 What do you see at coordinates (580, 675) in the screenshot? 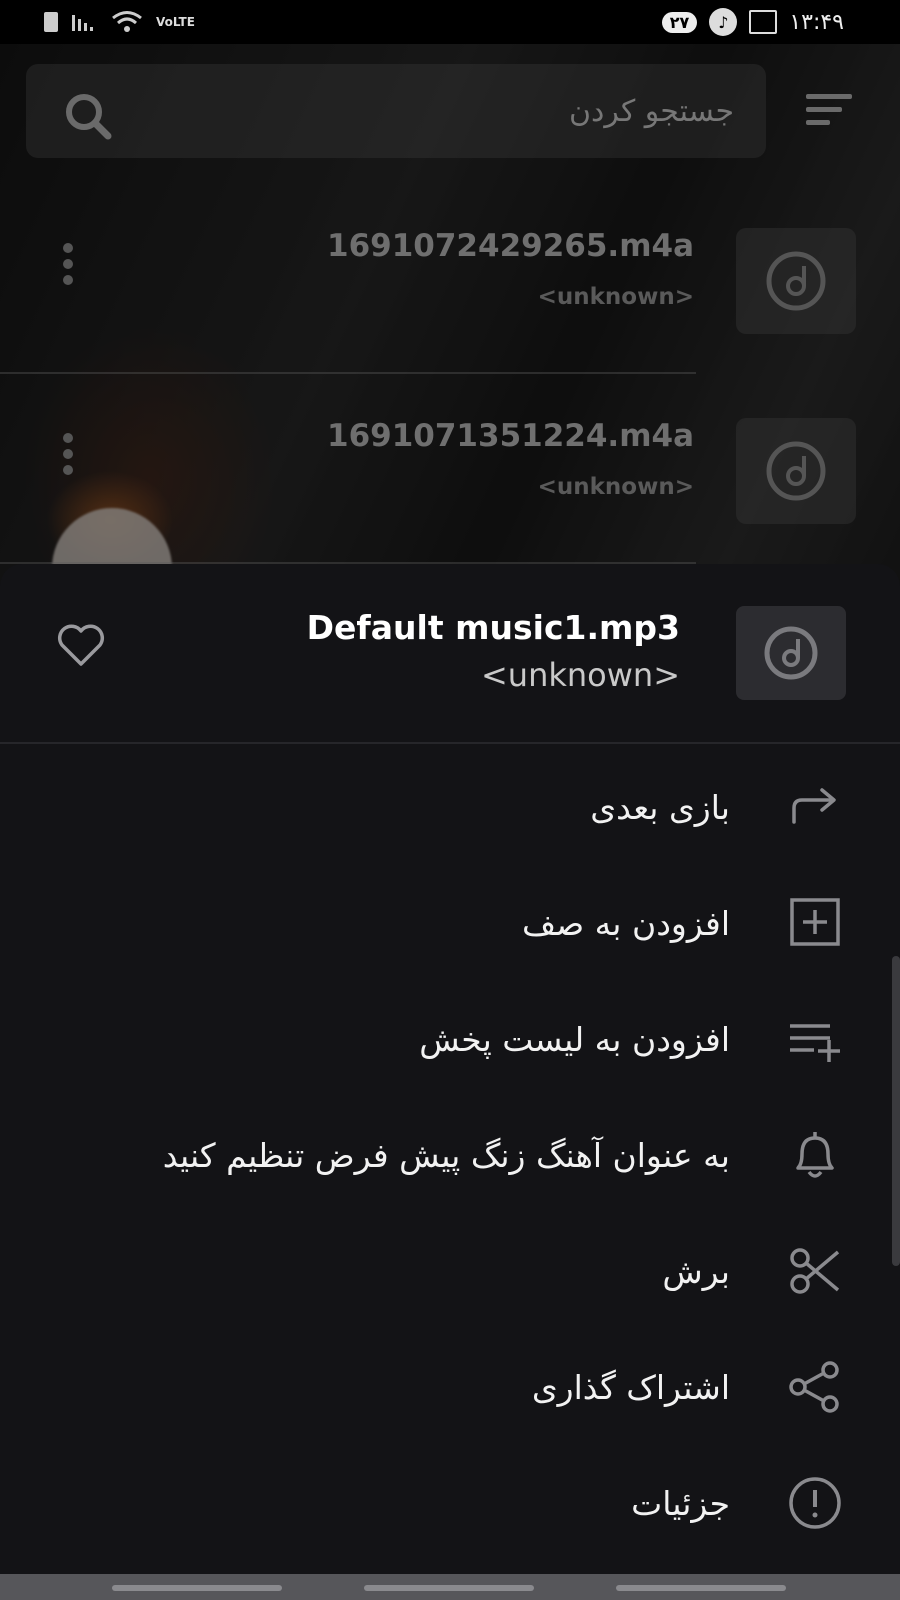
I see `sheet-track-artist: <unknown>` at bounding box center [580, 675].